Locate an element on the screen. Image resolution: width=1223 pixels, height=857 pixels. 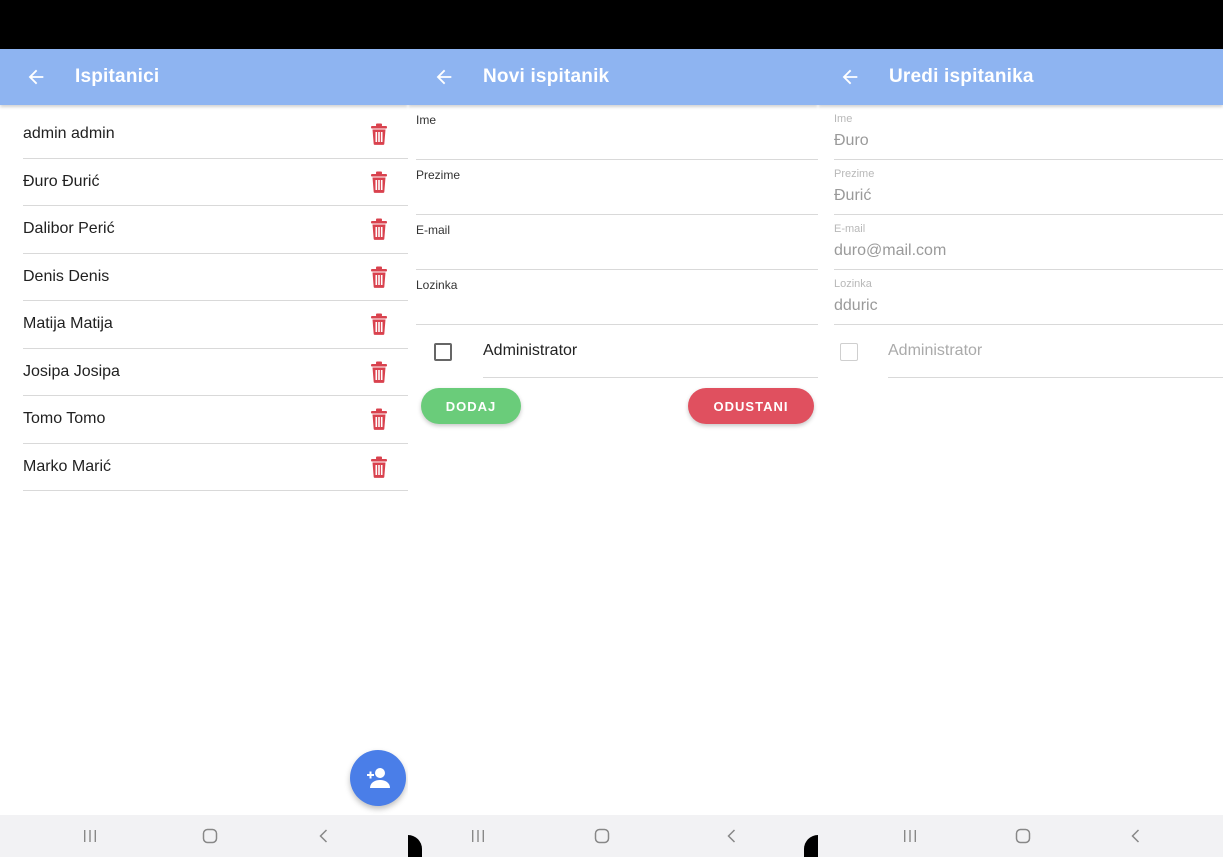
list-item-name: admin admin is located at coordinates (69, 134).